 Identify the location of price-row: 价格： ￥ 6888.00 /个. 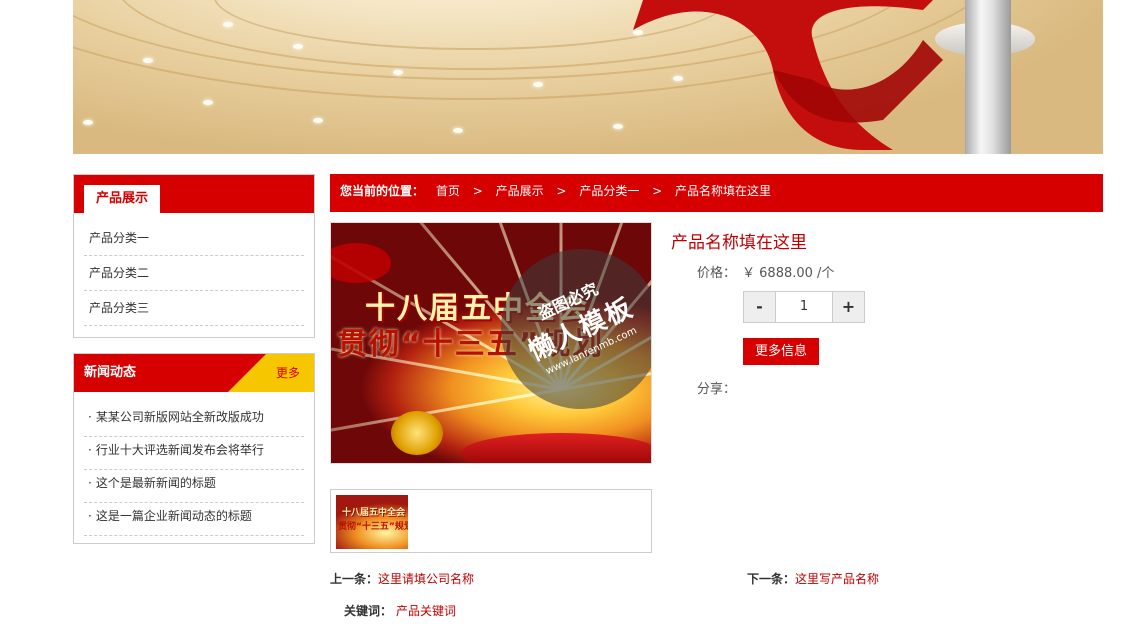
(765, 271).